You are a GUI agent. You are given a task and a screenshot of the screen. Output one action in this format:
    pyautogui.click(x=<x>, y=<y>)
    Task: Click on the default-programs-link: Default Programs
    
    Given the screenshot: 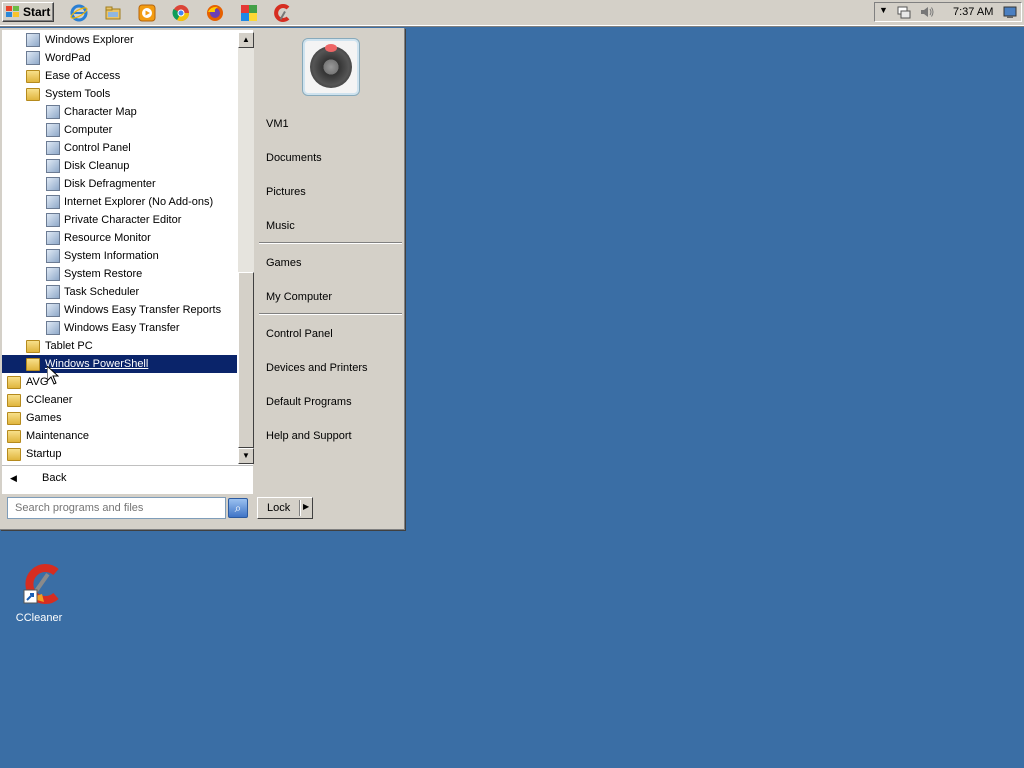 What is the action you would take?
    pyautogui.click(x=331, y=402)
    